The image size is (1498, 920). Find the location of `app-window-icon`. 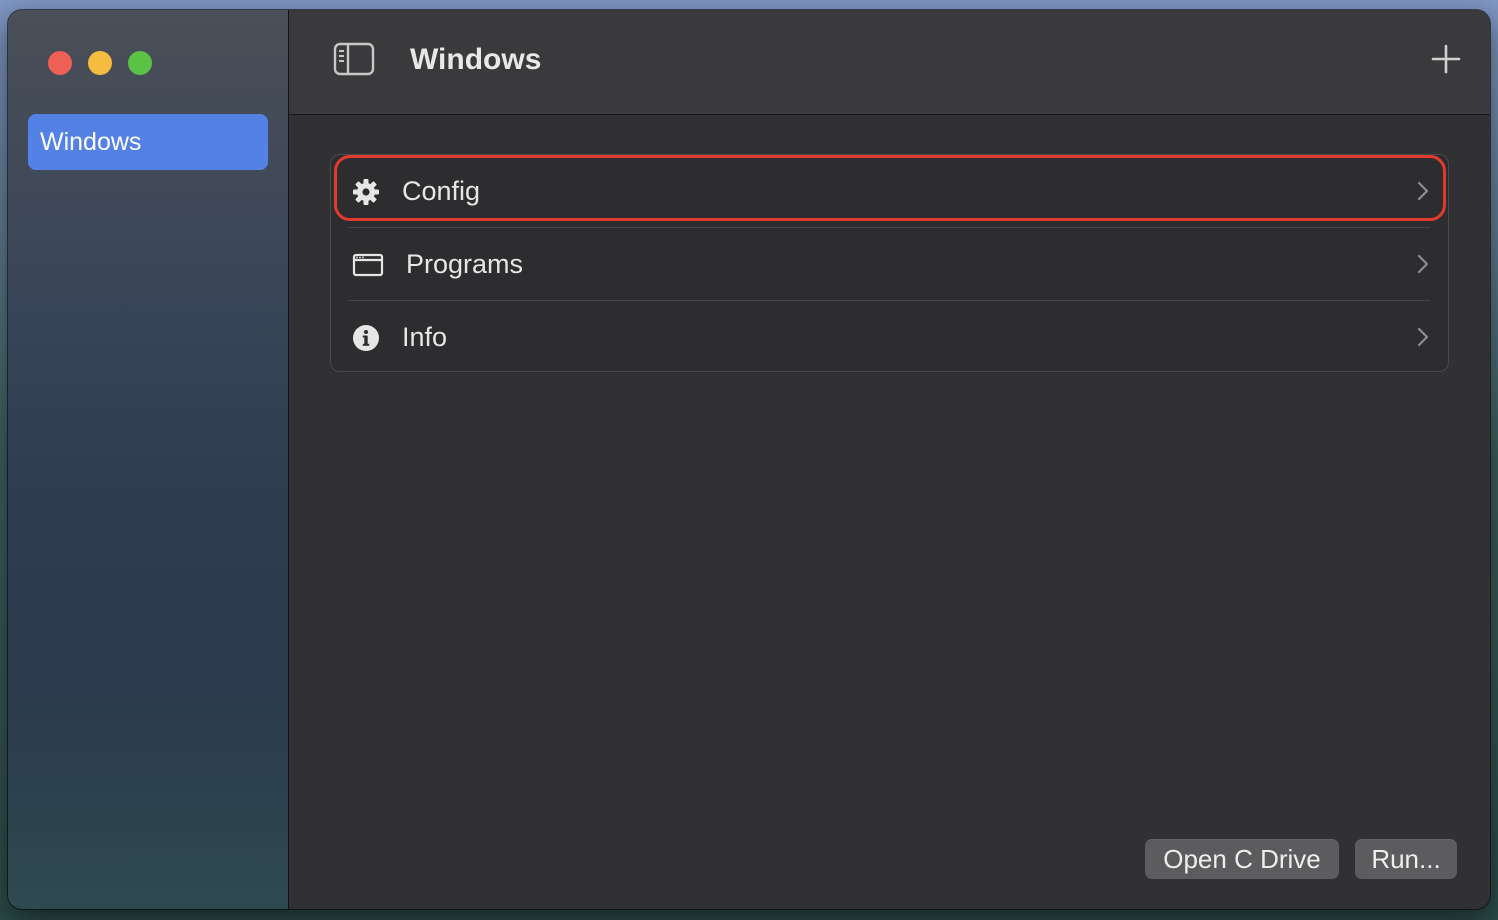

app-window-icon is located at coordinates (368, 265).